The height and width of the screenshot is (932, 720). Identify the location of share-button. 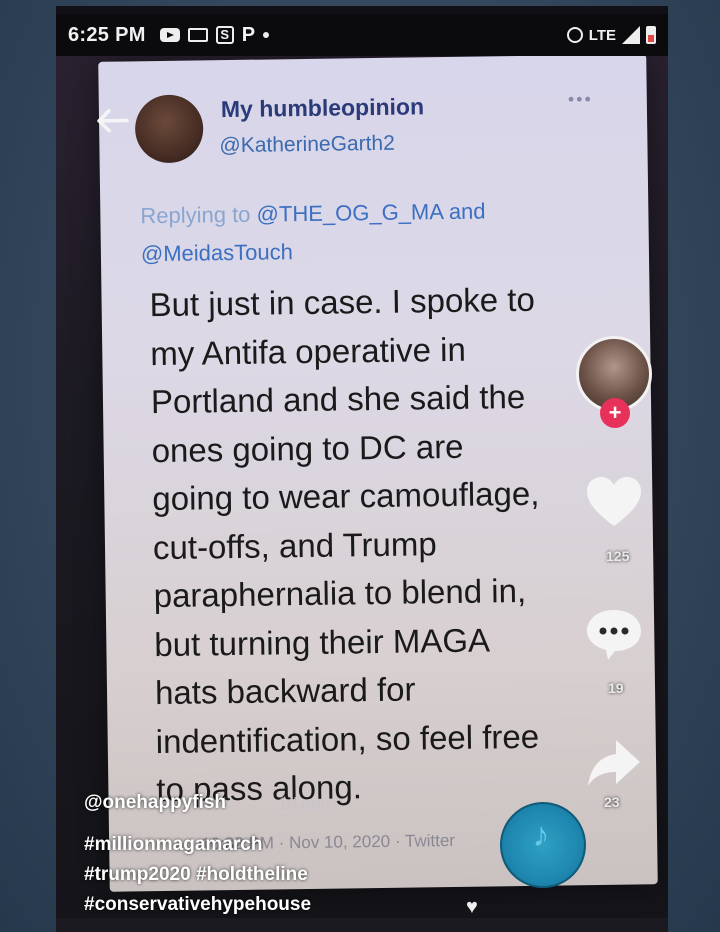
(614, 765).